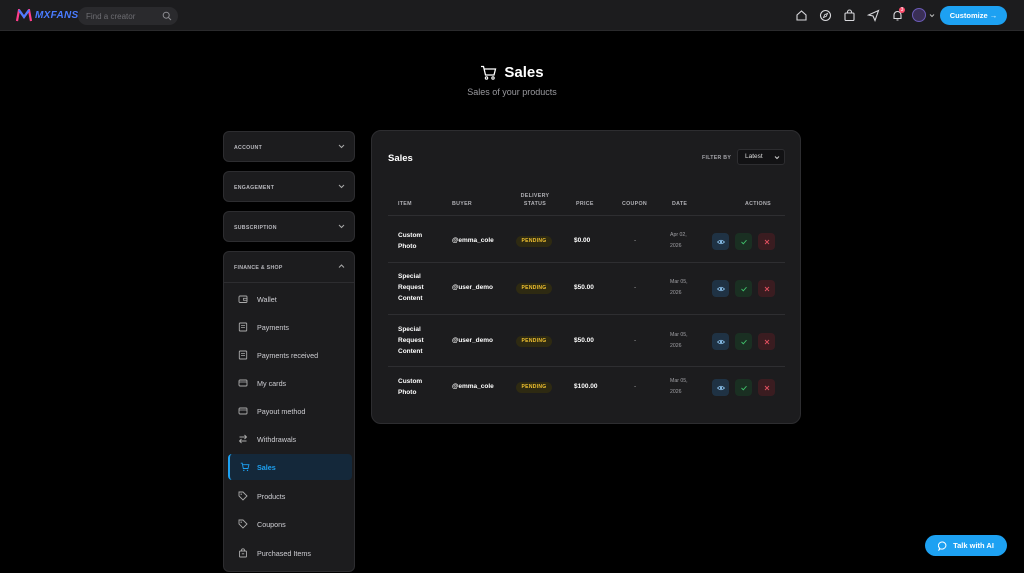 The image size is (1024, 573). Describe the element at coordinates (267, 299) in the screenshot. I see `sidebar-item-label: Wallet` at that location.